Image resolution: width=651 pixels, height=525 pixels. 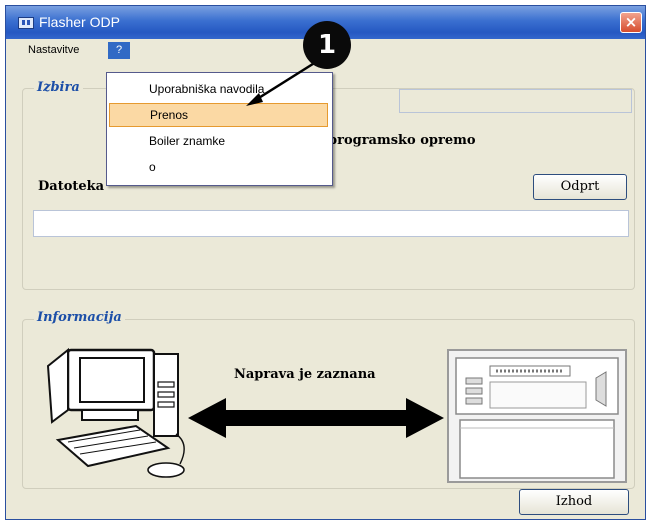 I want to click on callout-arrow-icon, so click(x=281, y=83).